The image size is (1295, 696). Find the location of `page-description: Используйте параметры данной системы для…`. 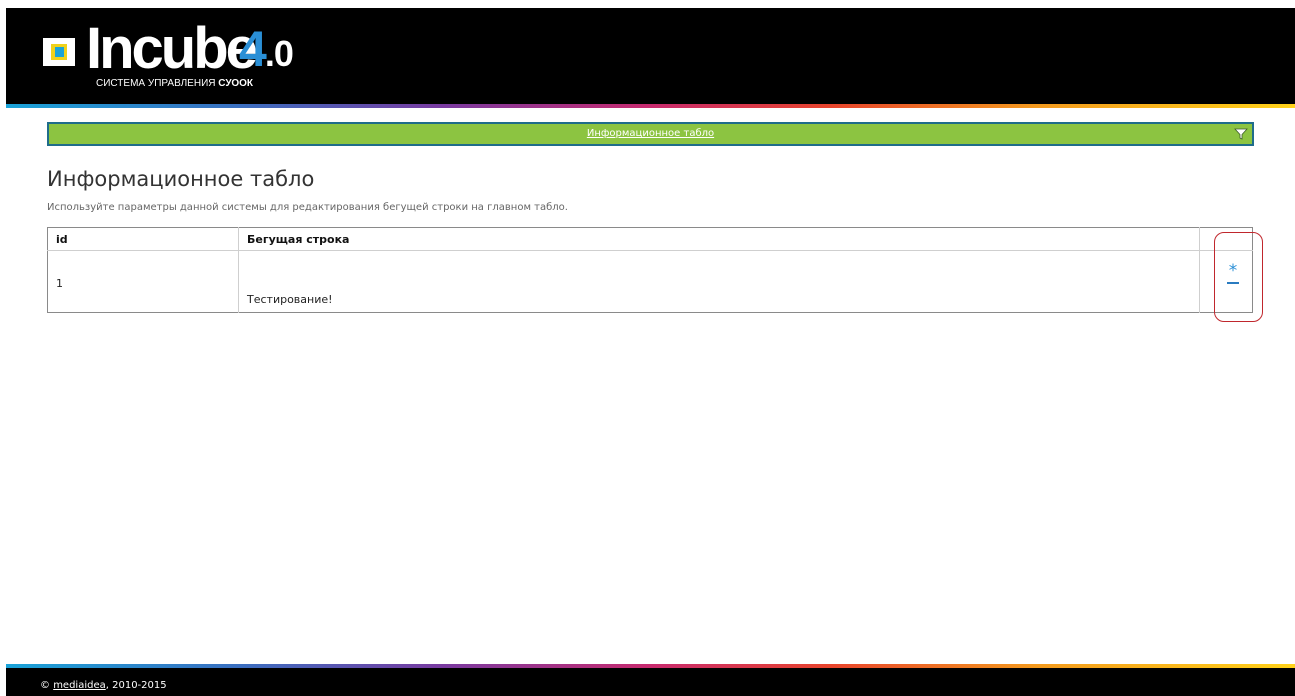

page-description: Используйте параметры данной системы для… is located at coordinates (307, 207).